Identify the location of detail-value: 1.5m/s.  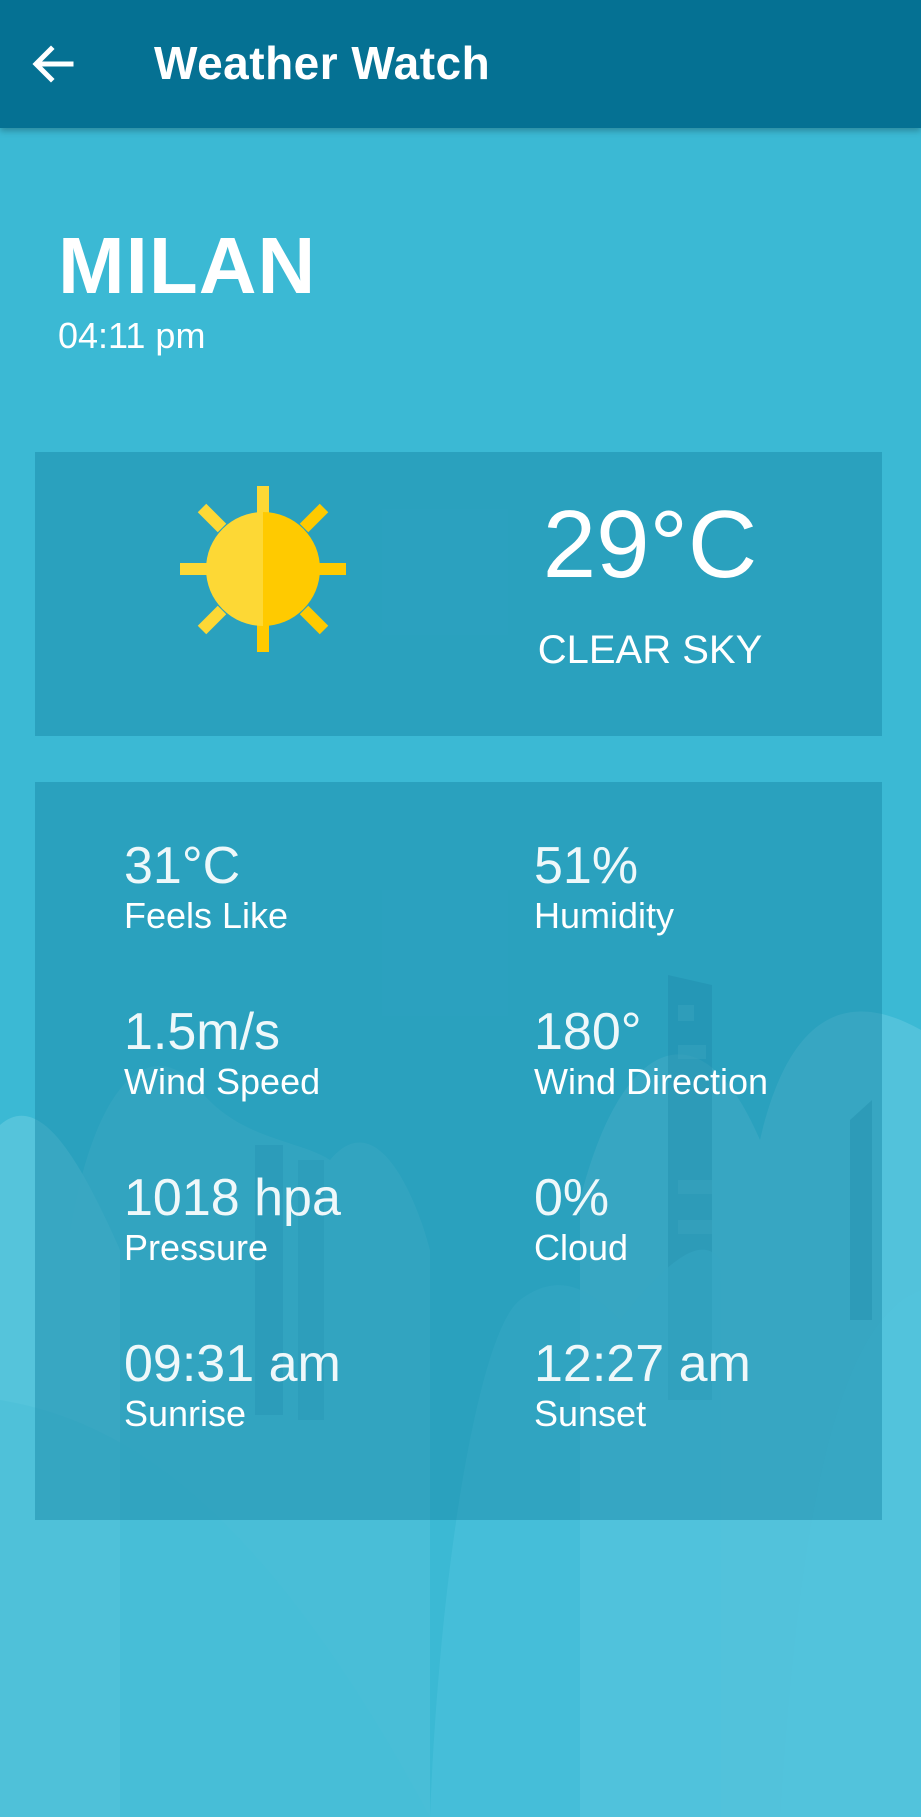
(202, 1032).